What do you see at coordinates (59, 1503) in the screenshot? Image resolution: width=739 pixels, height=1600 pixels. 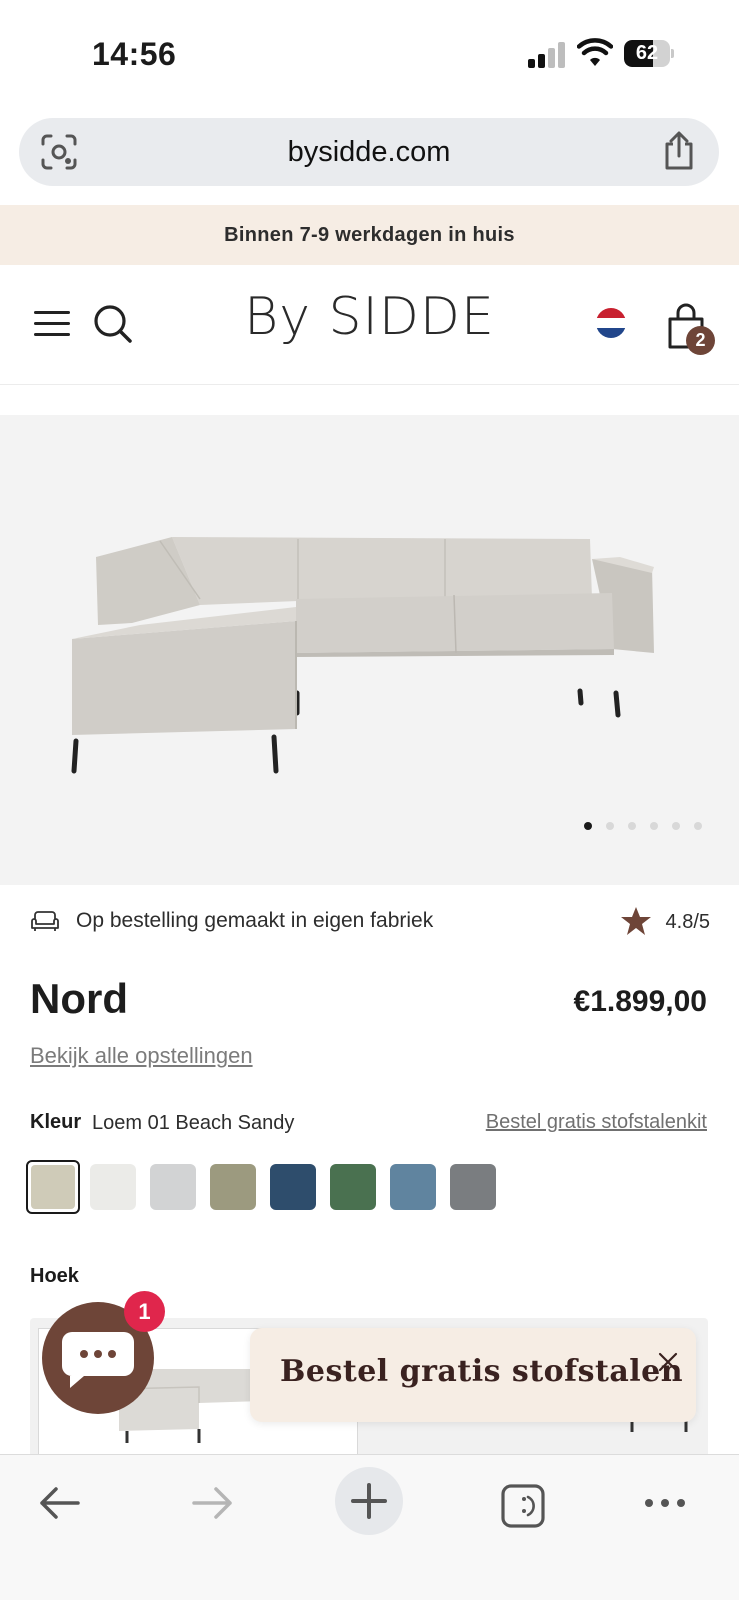 I see `back-arrow-icon` at bounding box center [59, 1503].